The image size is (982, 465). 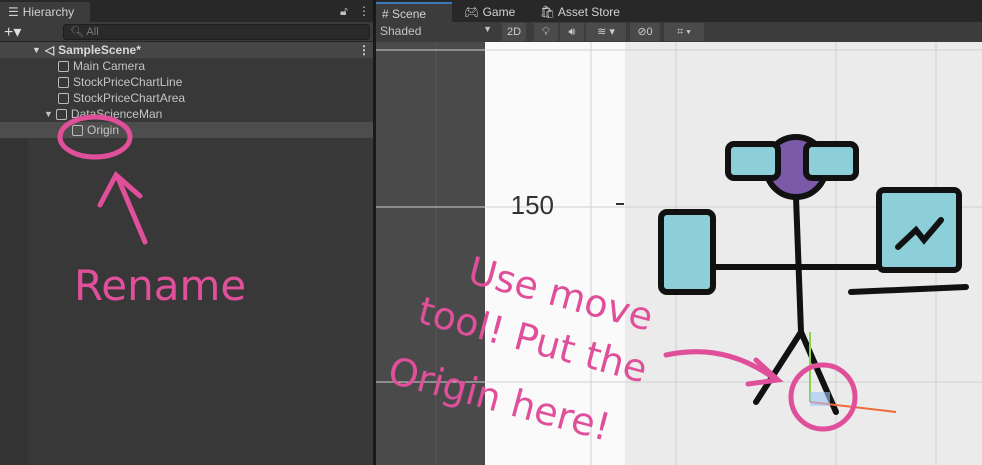 I want to click on 2d-toggle: 2D, so click(x=514, y=32).